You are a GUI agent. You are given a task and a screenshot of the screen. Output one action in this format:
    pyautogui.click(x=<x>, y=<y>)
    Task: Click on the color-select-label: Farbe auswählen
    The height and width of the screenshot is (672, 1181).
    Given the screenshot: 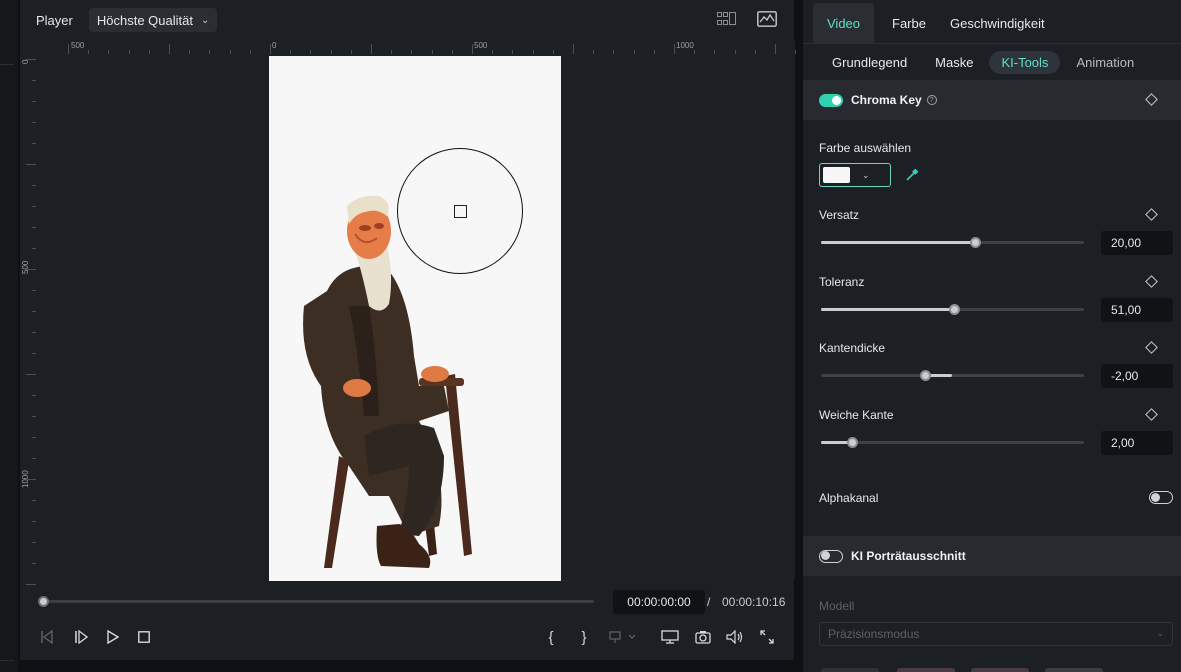 What is the action you would take?
    pyautogui.click(x=865, y=148)
    